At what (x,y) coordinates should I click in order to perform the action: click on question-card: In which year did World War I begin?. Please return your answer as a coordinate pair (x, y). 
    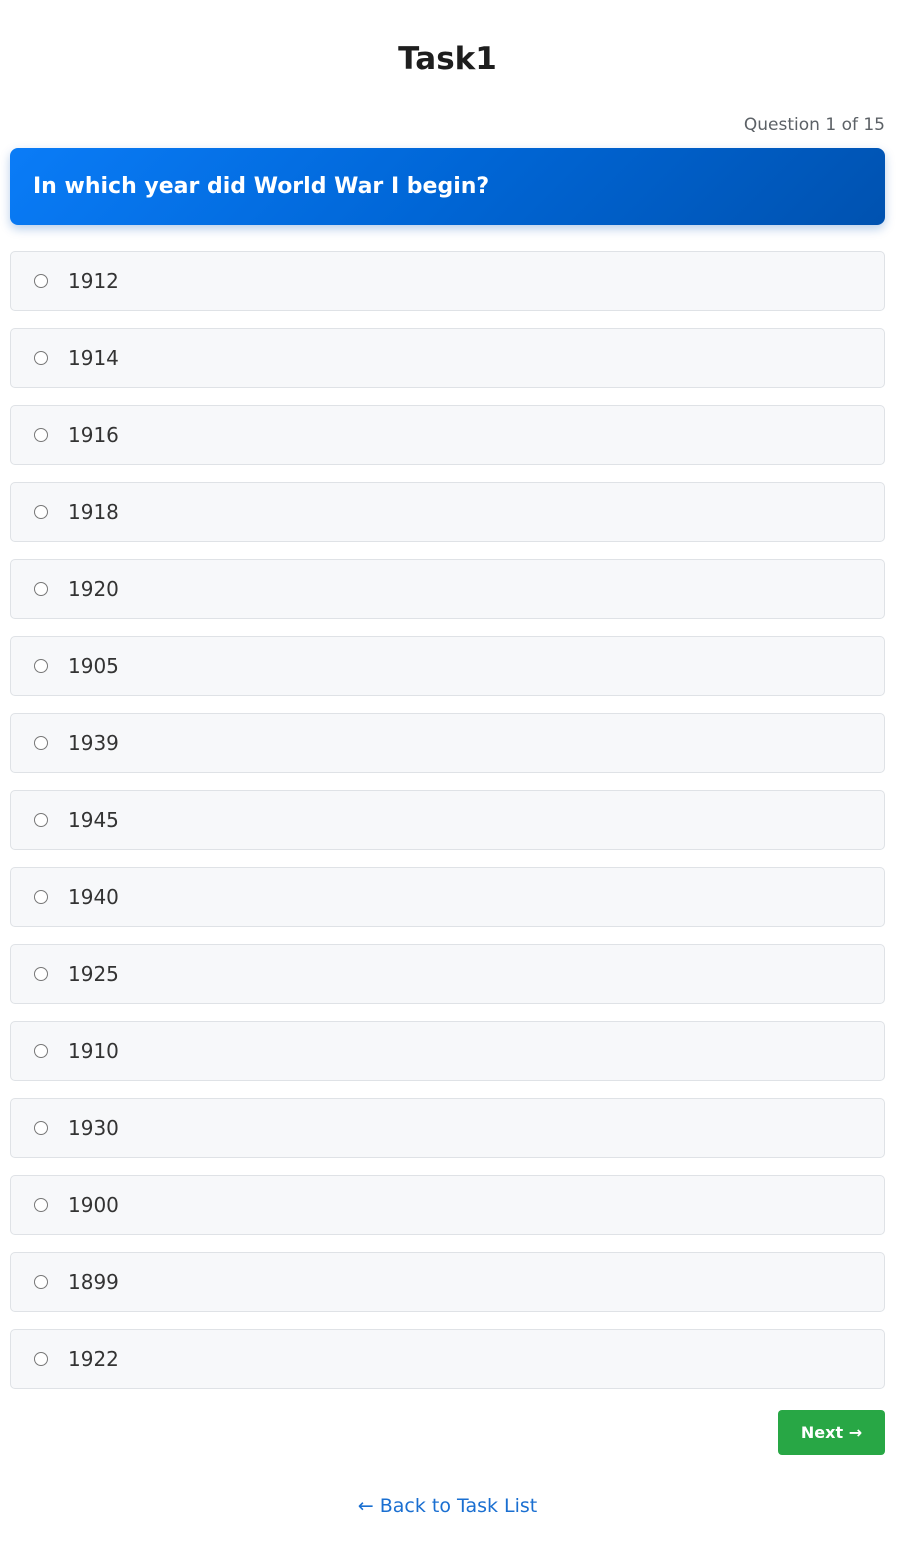
    Looking at the image, I should click on (447, 186).